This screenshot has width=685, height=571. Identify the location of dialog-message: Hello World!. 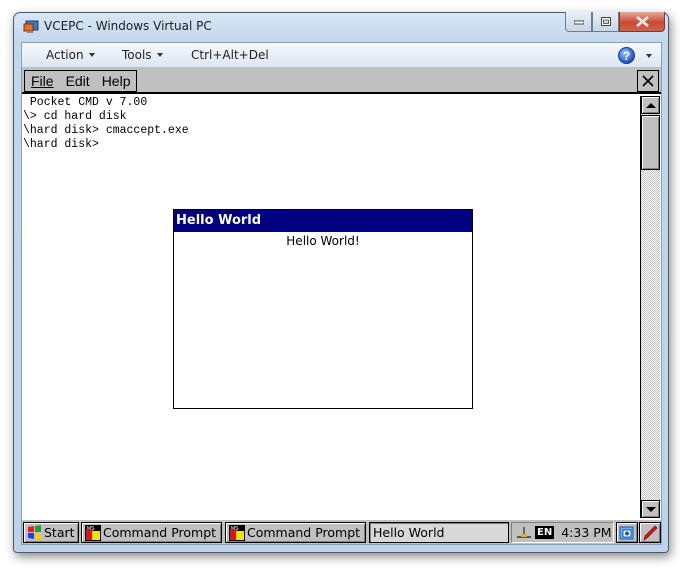
(323, 241).